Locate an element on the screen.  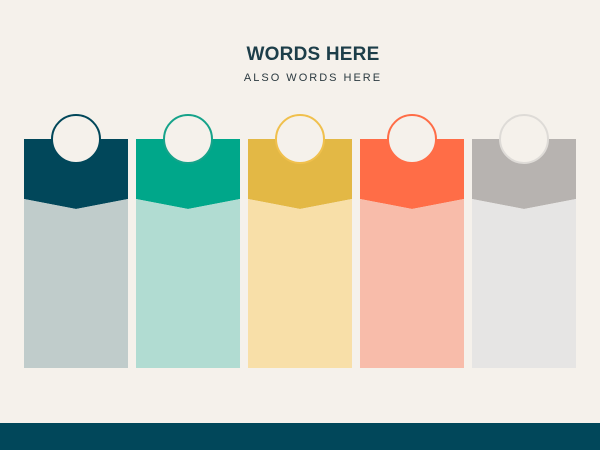
page-subtitle: ALSO WORDS HERE is located at coordinates (313, 78).